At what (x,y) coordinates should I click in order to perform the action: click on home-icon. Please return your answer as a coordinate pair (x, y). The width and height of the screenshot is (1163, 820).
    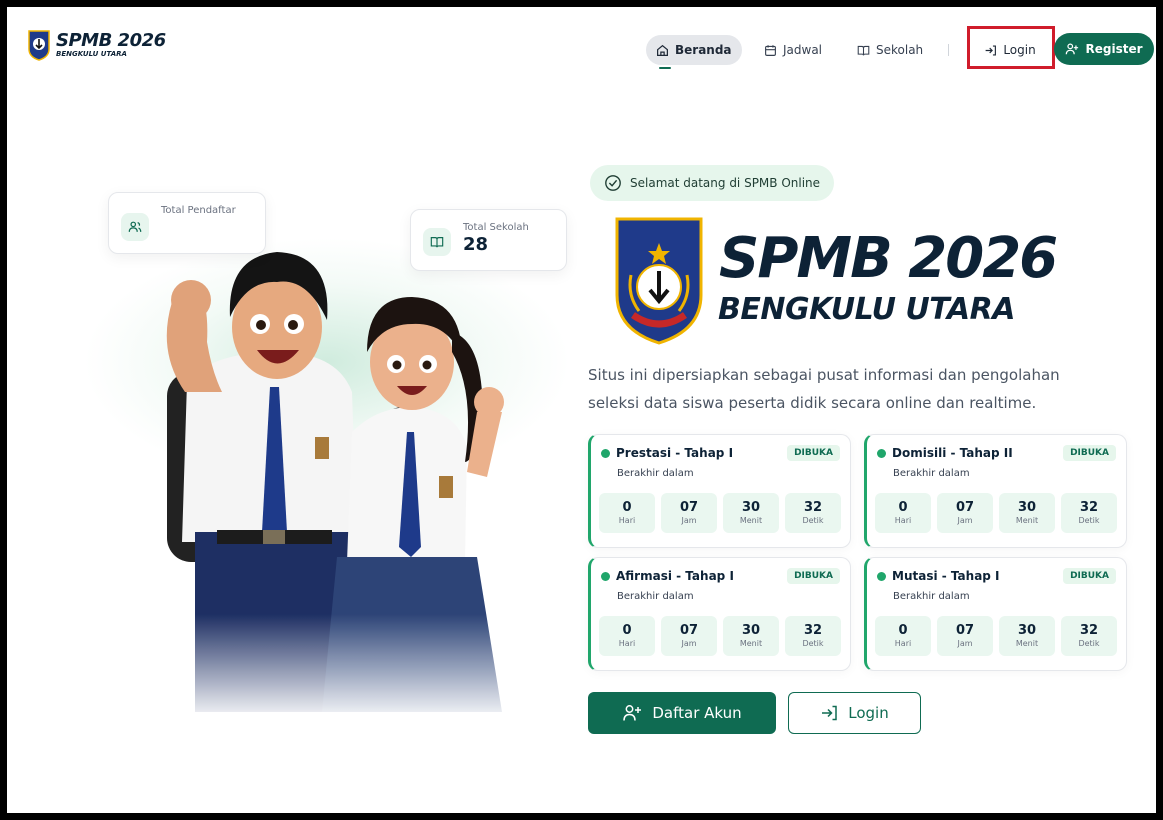
    Looking at the image, I should click on (662, 50).